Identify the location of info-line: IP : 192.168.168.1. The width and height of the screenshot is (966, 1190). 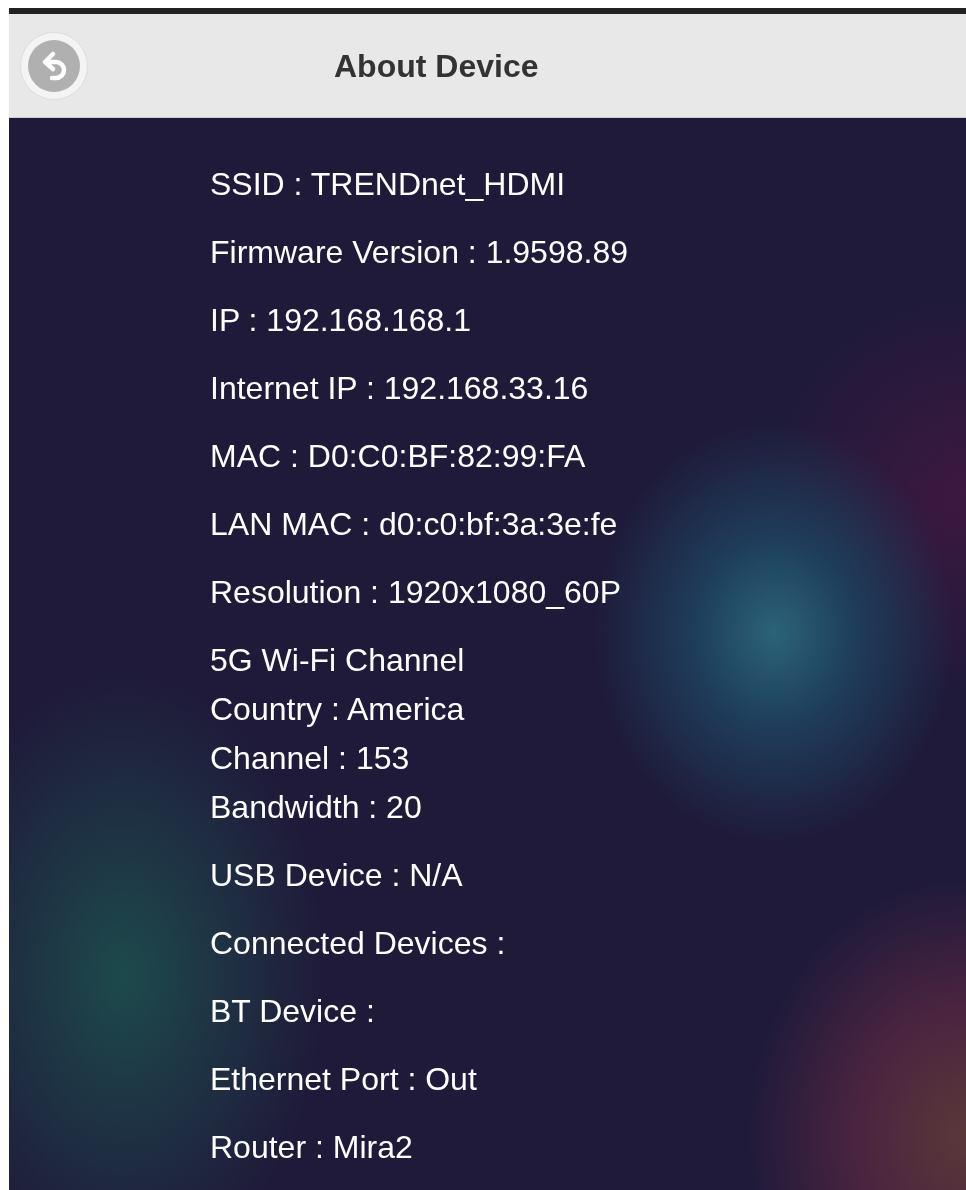
(341, 320).